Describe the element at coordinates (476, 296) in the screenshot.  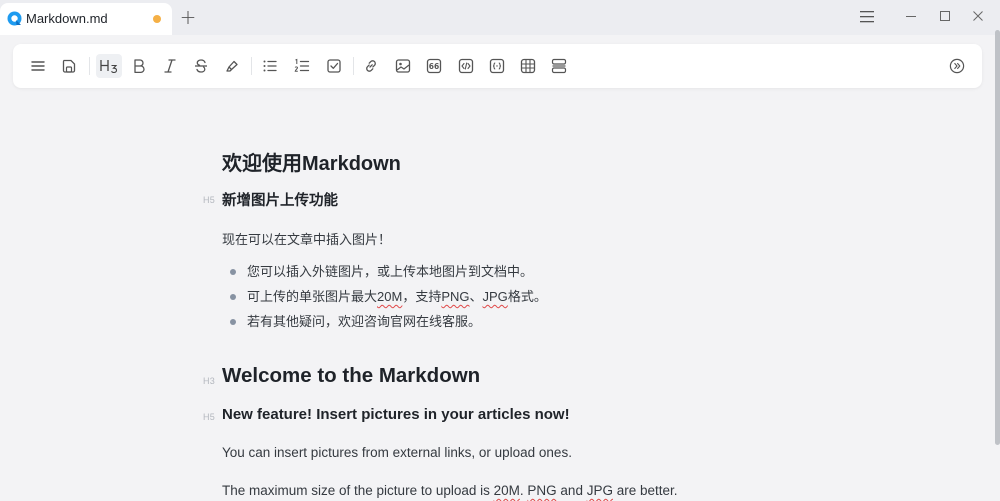
I see `list-item-text: 、` at that location.